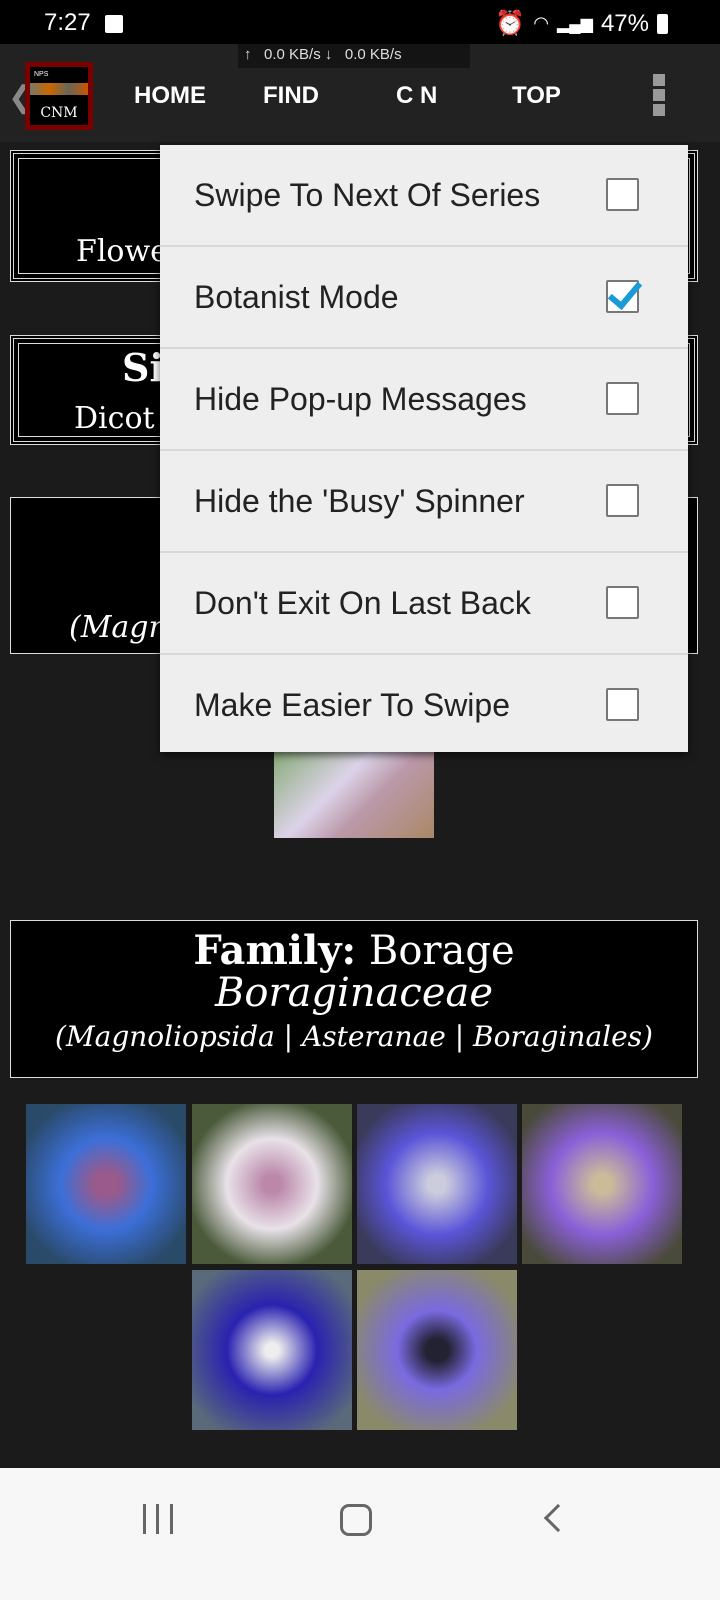 The width and height of the screenshot is (720, 1600). Describe the element at coordinates (662, 23) in the screenshot. I see `battery-icon` at that location.